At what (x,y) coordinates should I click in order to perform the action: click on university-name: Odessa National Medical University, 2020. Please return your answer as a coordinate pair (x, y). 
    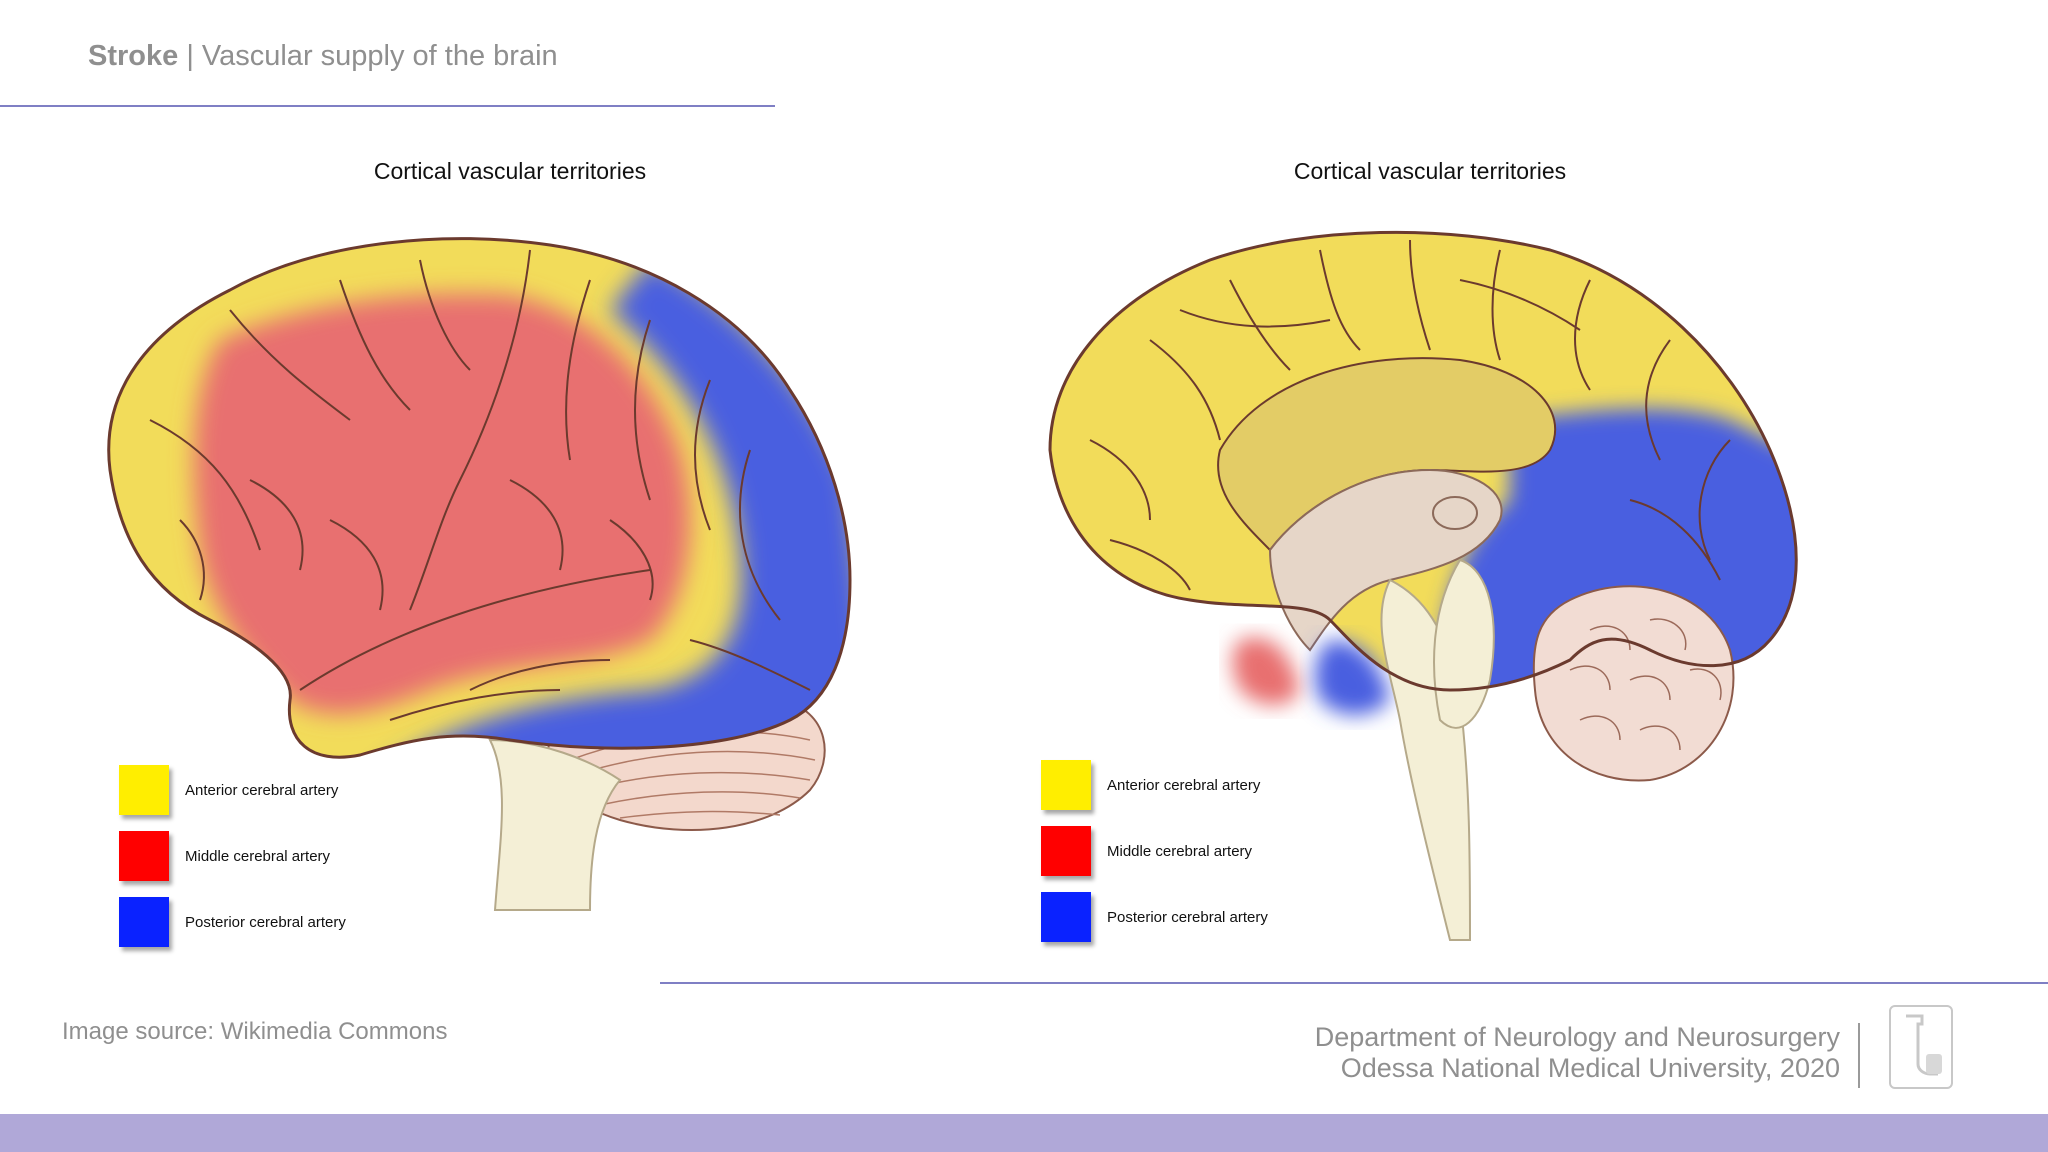
    Looking at the image, I should click on (1590, 1068).